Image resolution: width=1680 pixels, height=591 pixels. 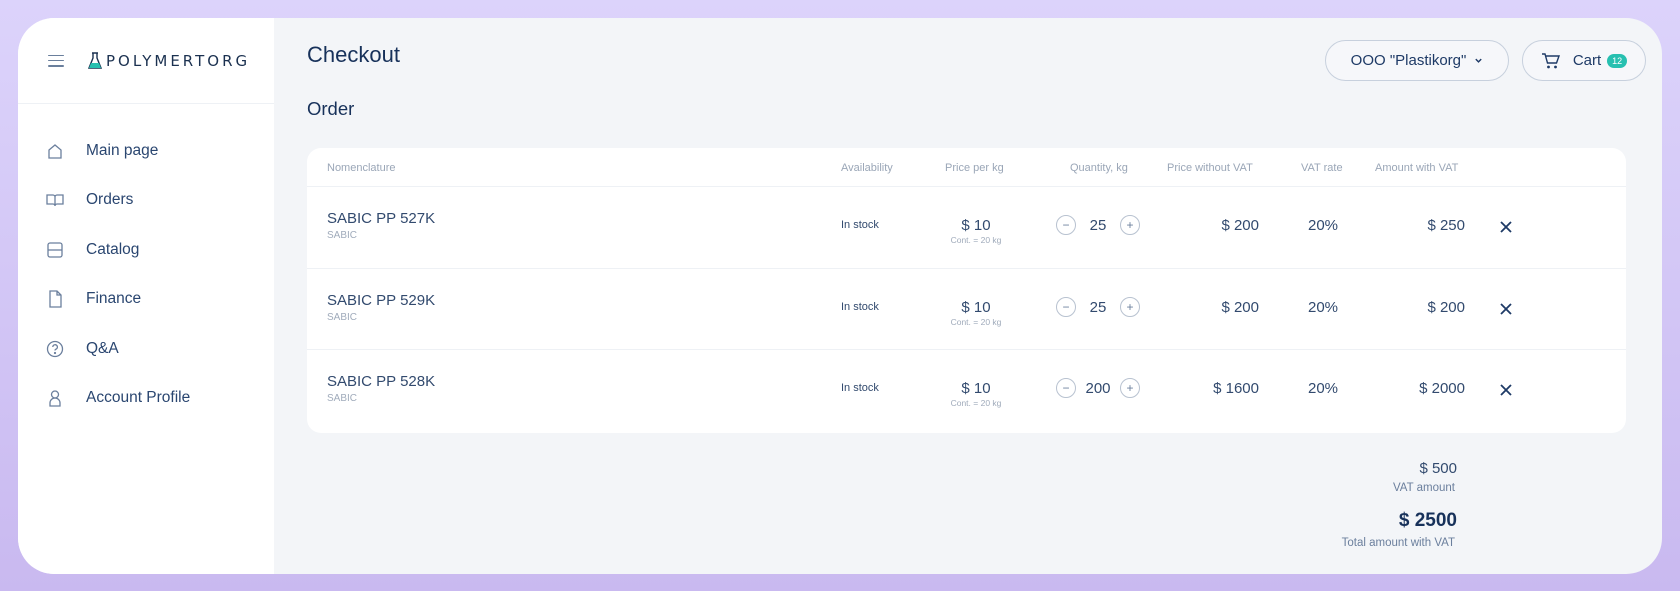 I want to click on question-icon, so click(x=55, y=349).